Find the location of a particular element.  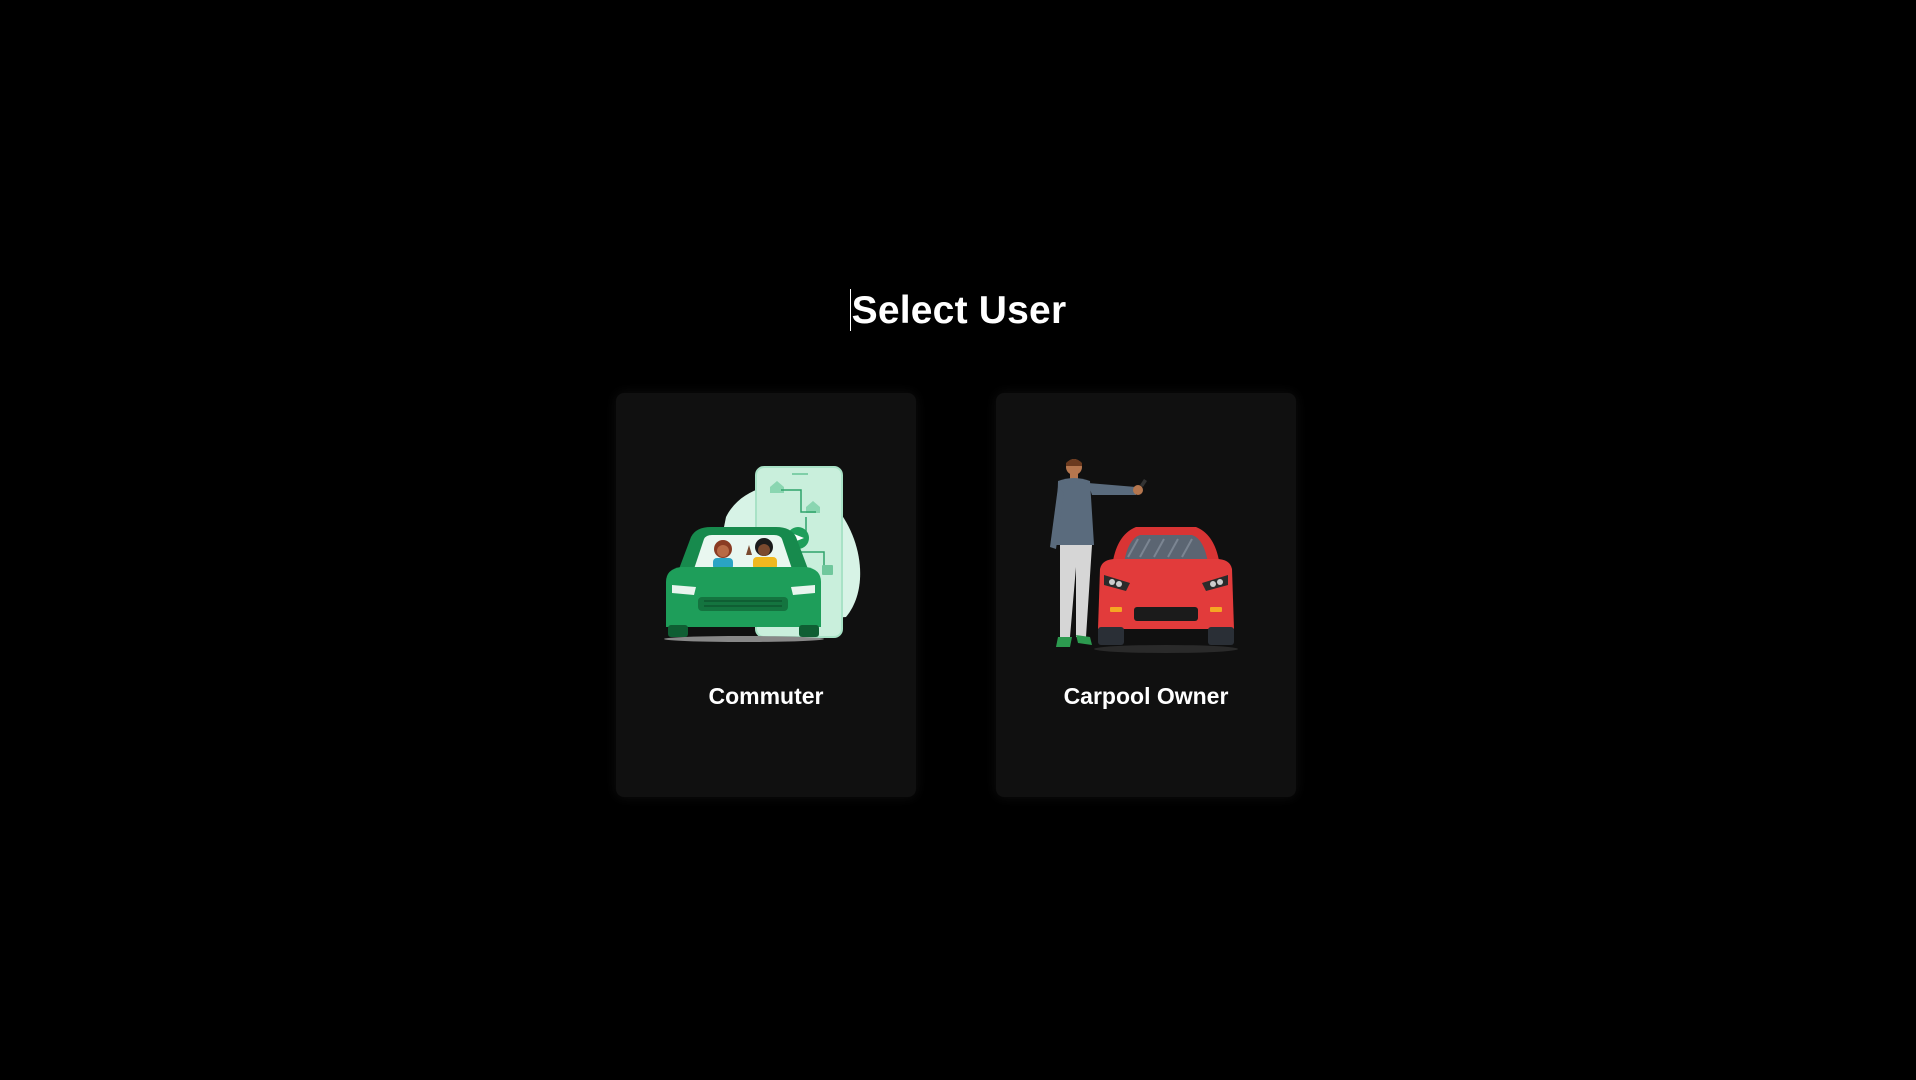

commuter-card: Commuter is located at coordinates (766, 595).